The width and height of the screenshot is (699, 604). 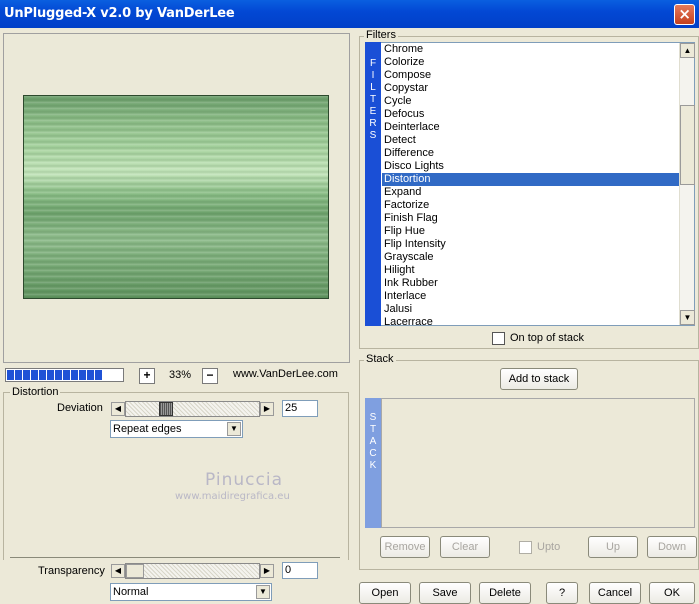 I want to click on banner-letter: I, so click(x=373, y=75).